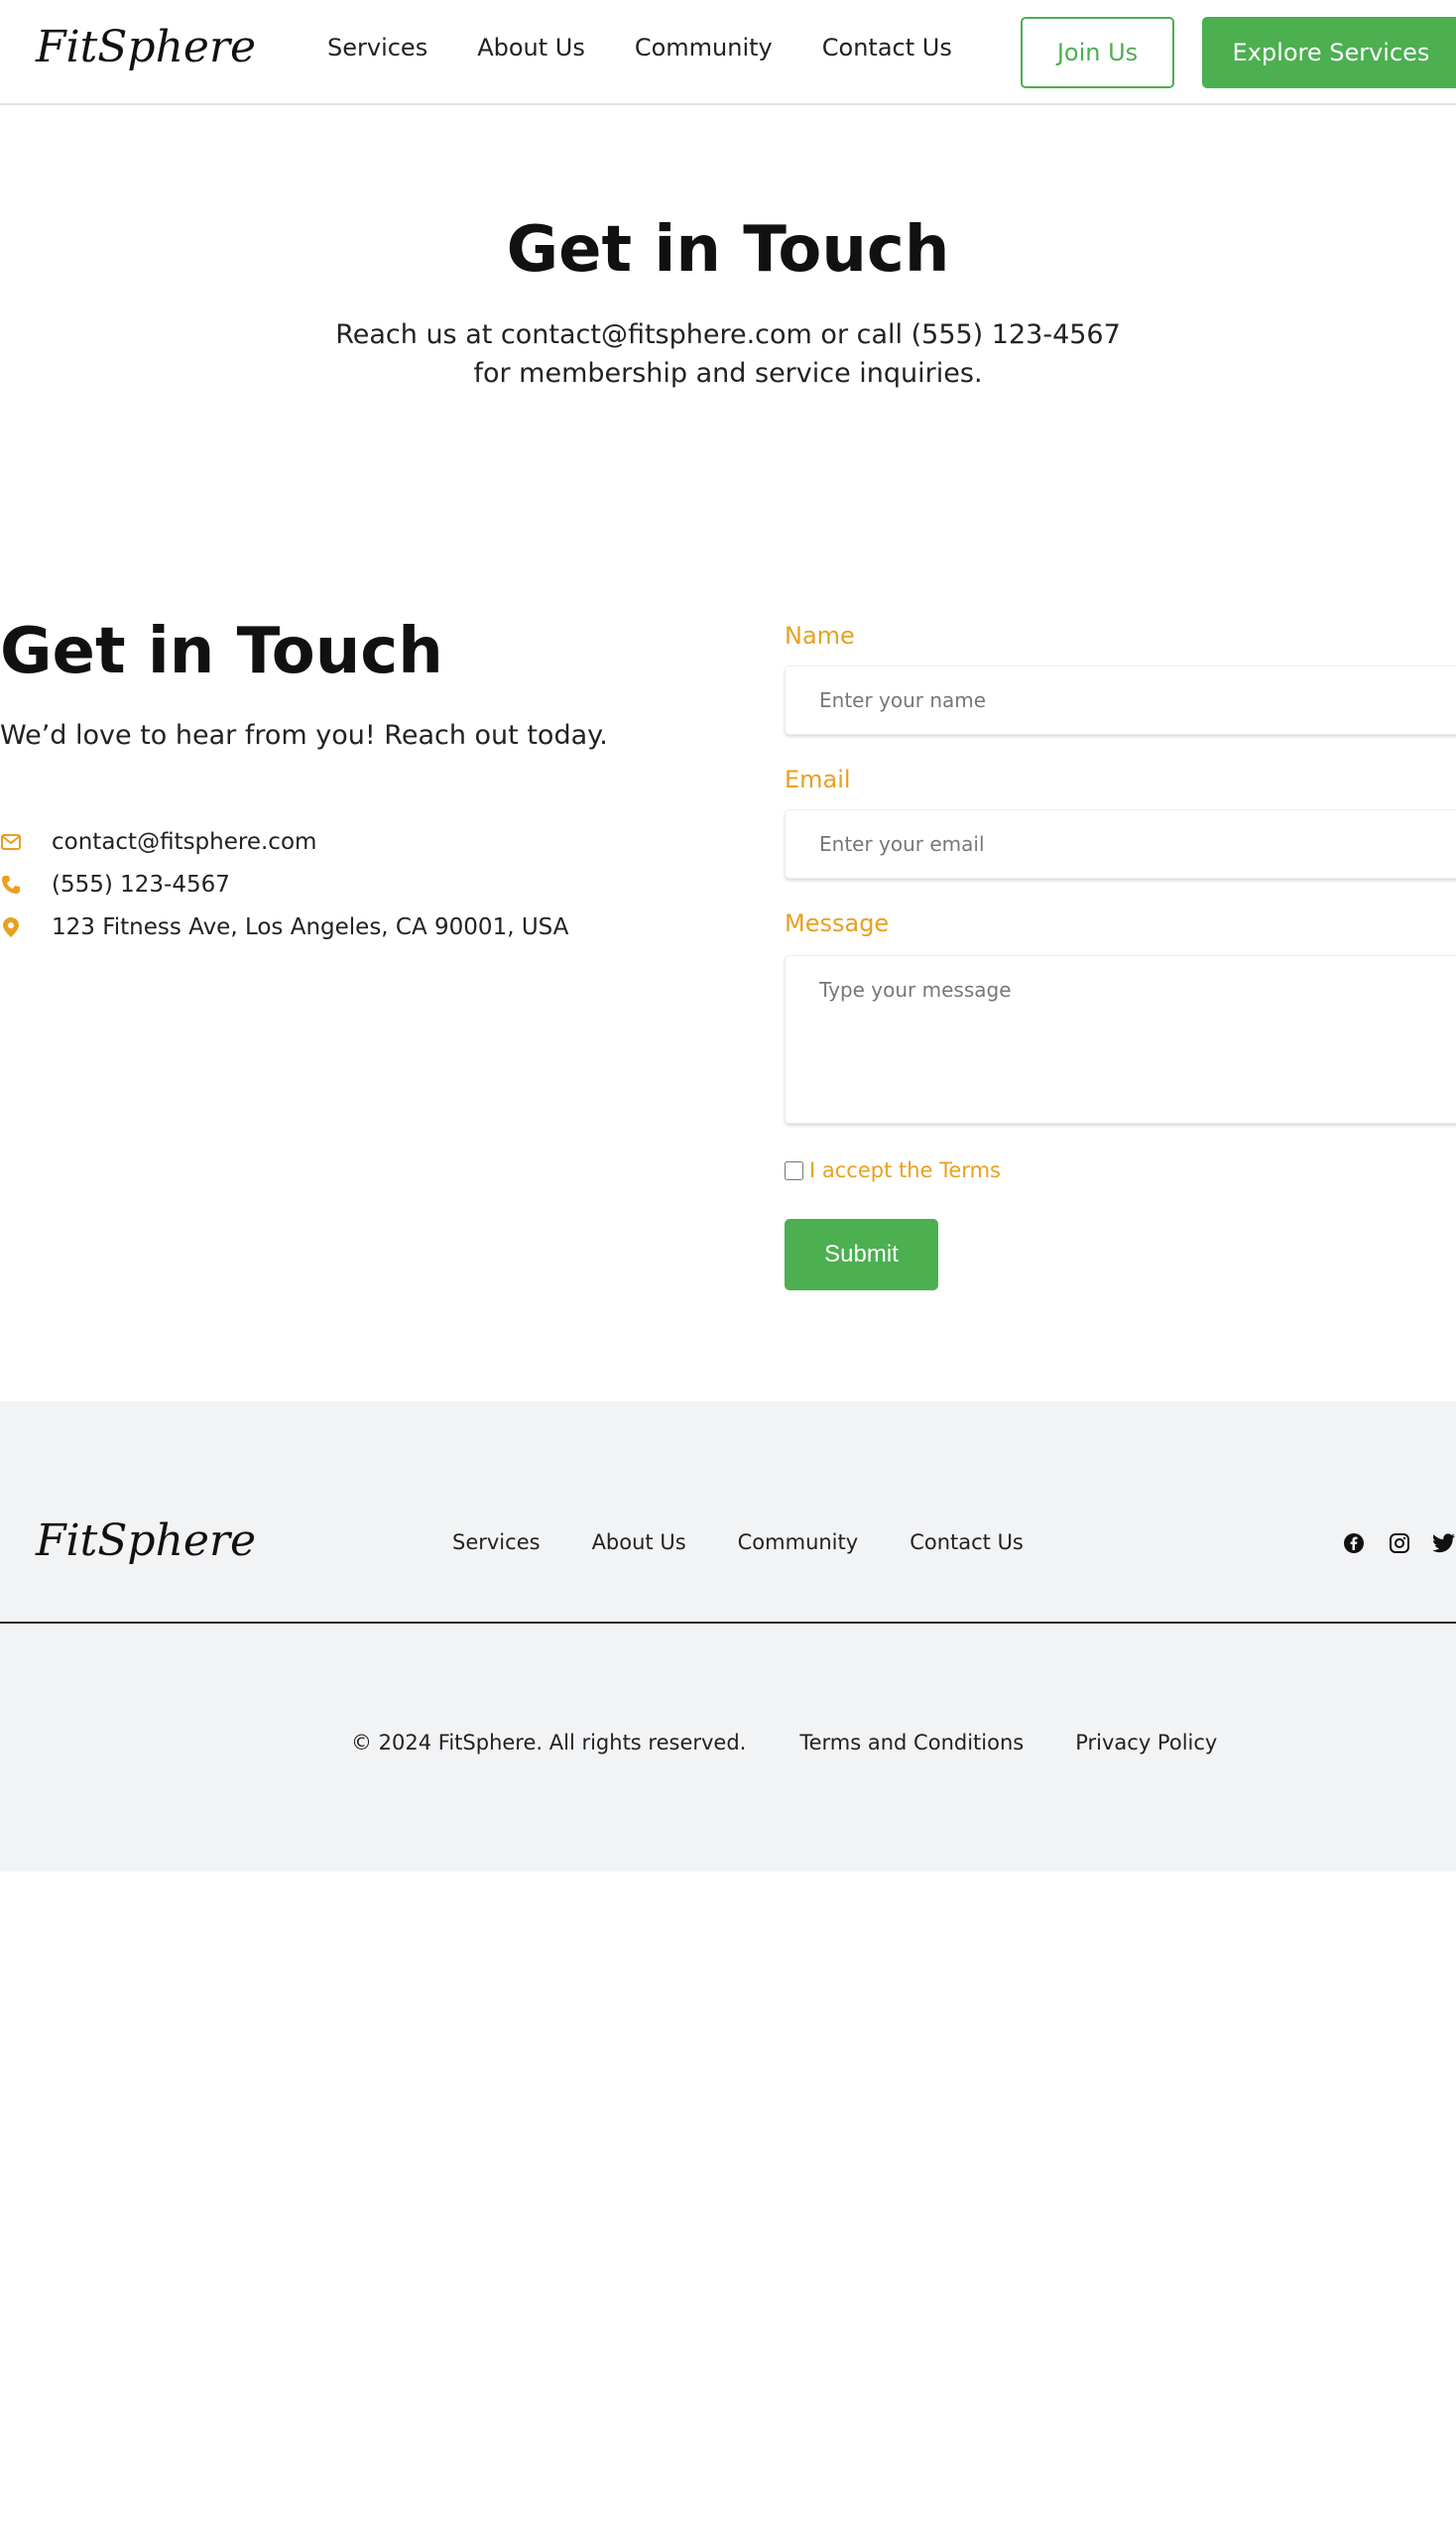  What do you see at coordinates (11, 927) in the screenshot?
I see `map-pin-icon` at bounding box center [11, 927].